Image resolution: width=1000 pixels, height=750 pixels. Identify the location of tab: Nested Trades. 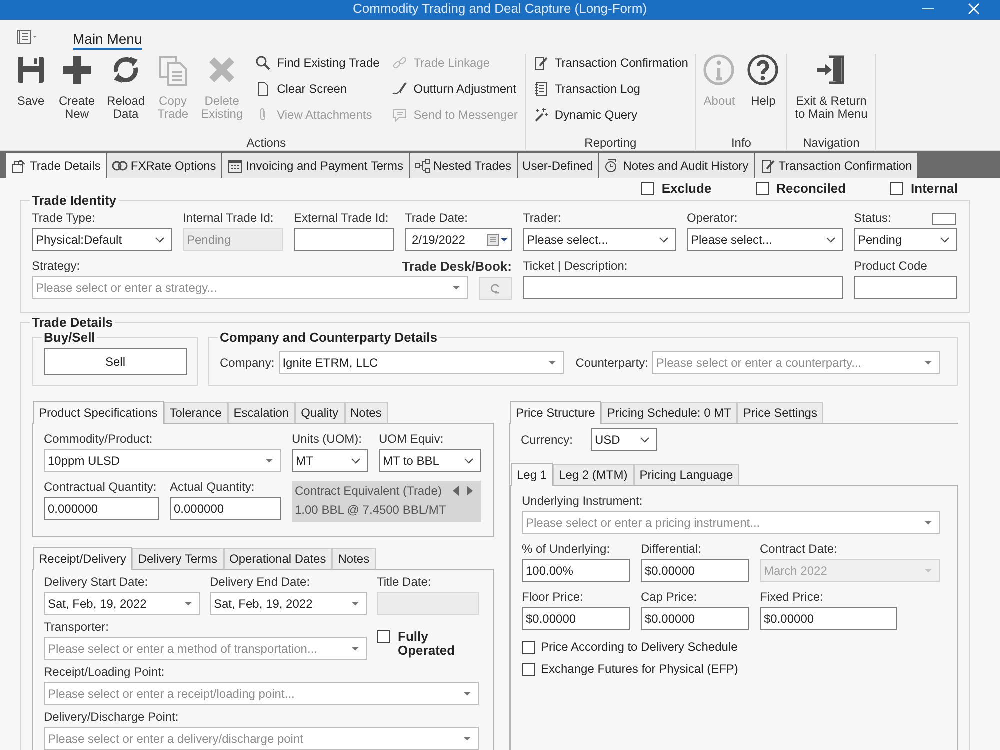
(463, 165).